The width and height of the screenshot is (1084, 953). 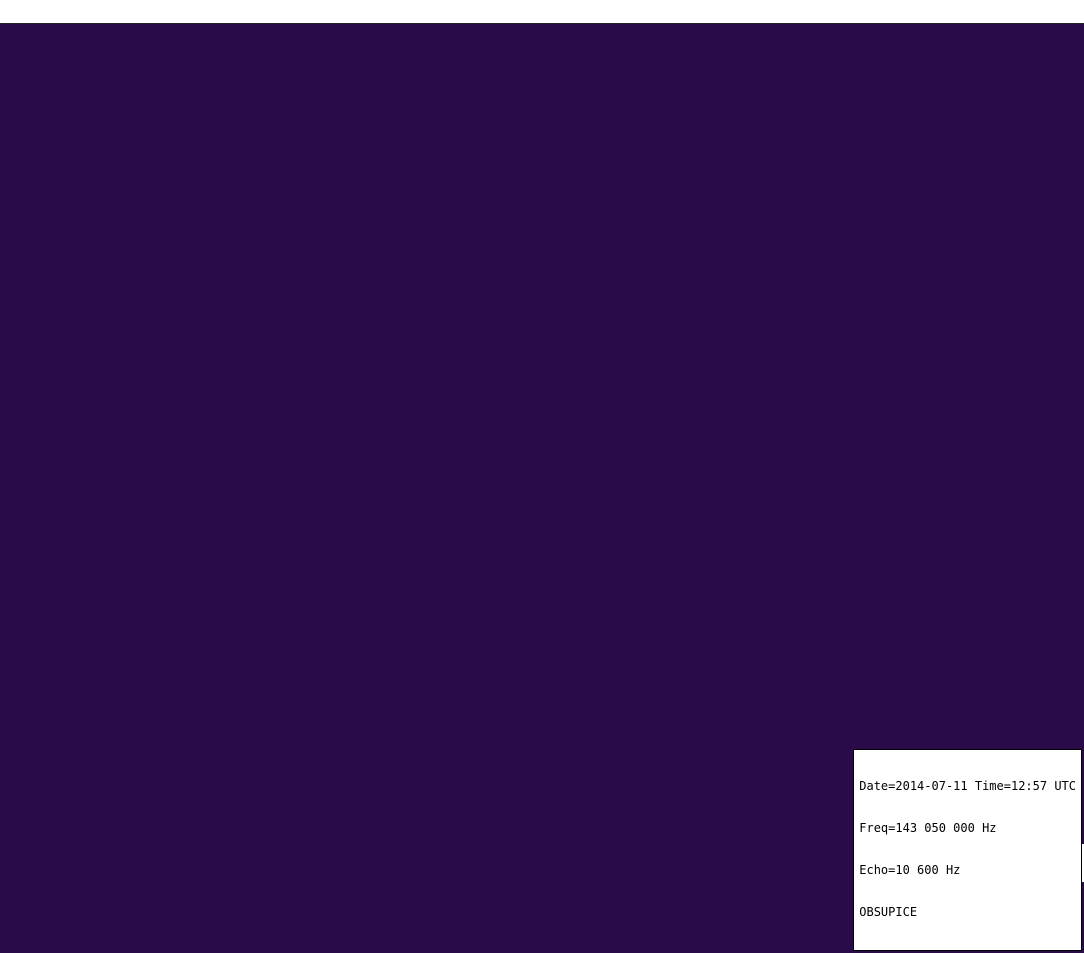 I want to click on frequency-ruler, so click(x=542, y=12).